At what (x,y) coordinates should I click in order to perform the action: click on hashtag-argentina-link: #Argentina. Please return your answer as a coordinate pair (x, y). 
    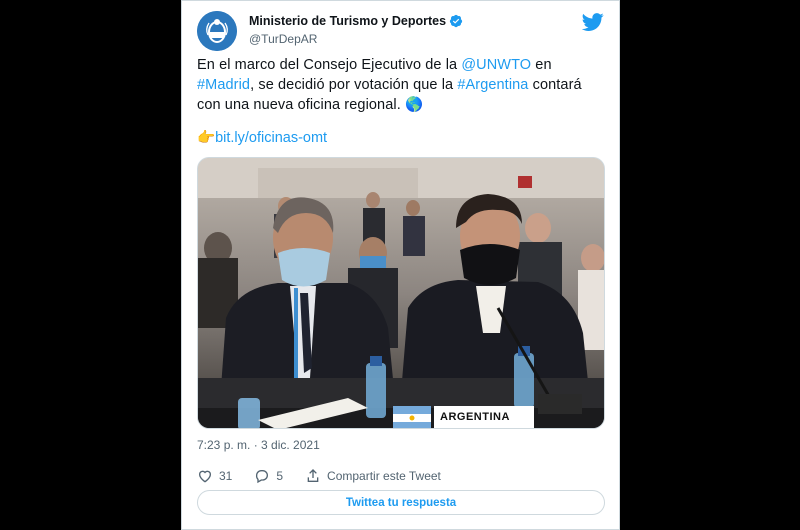
    Looking at the image, I should click on (492, 85).